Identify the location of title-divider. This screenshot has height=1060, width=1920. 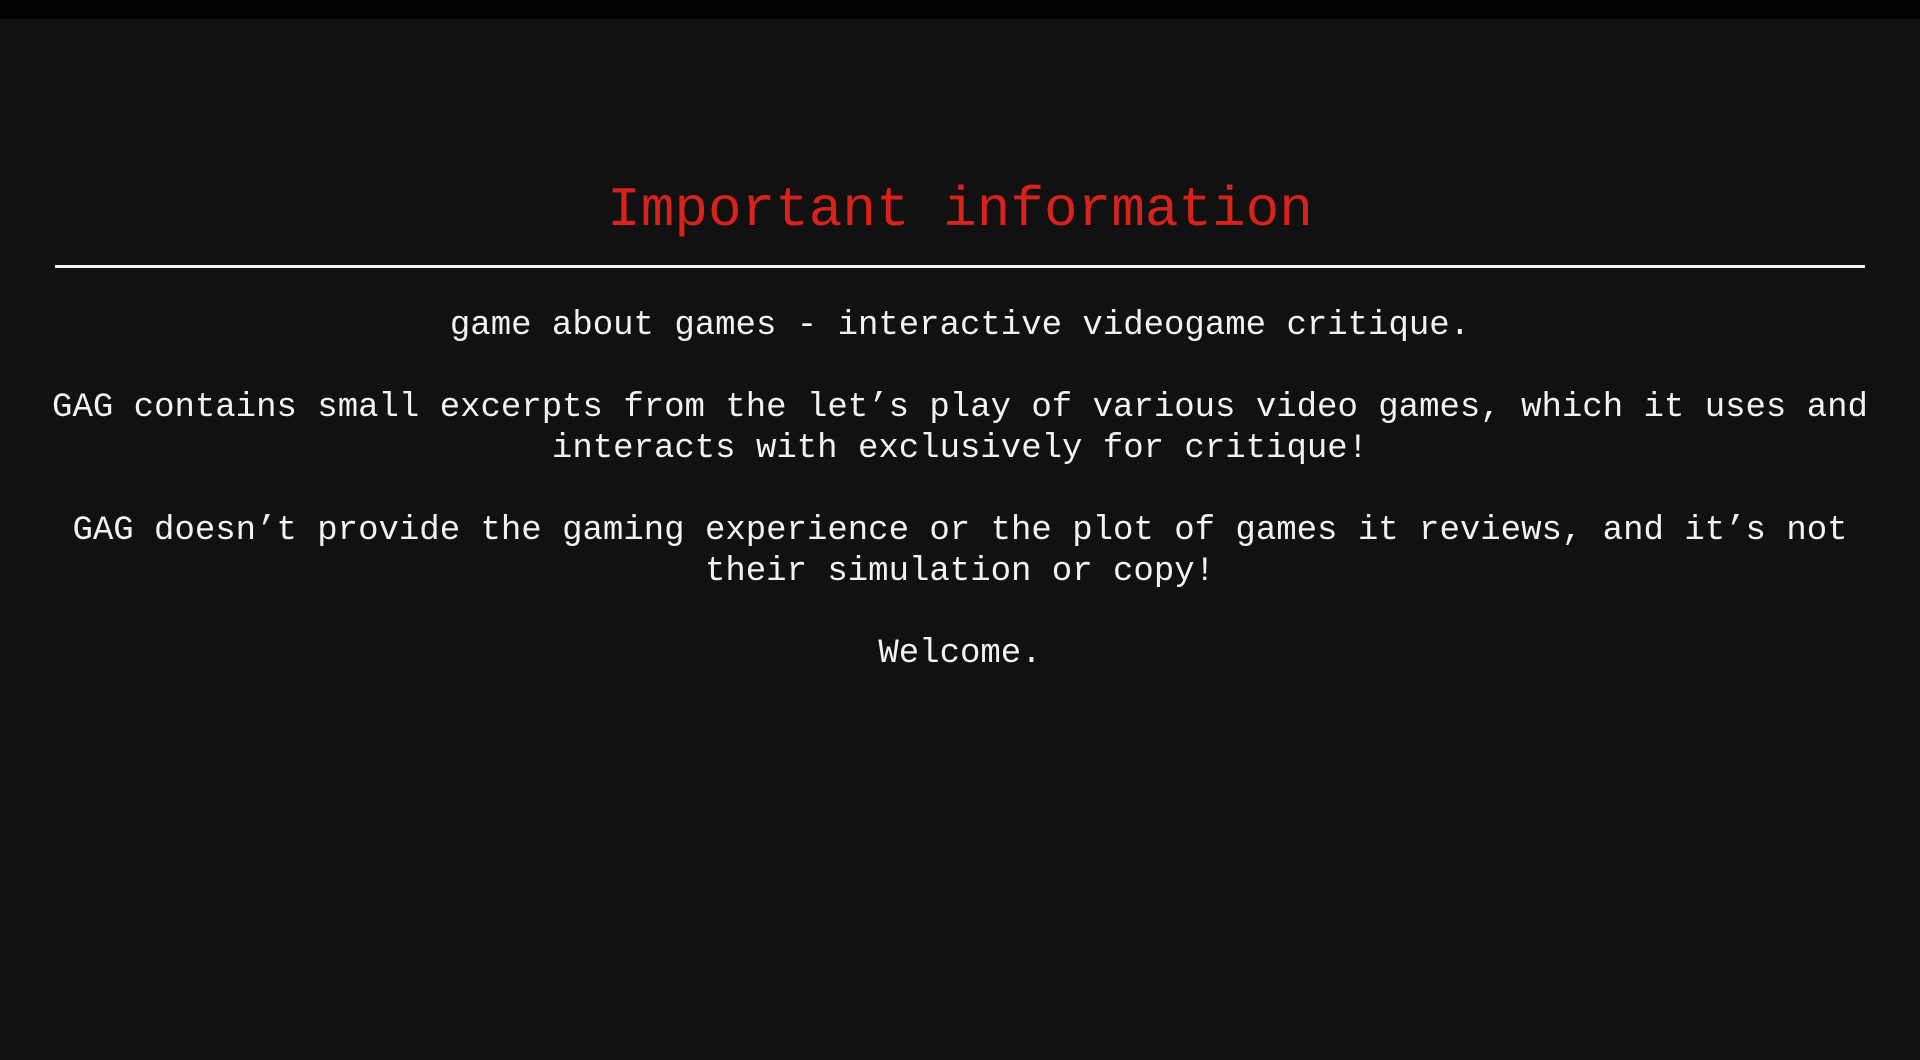
(960, 266).